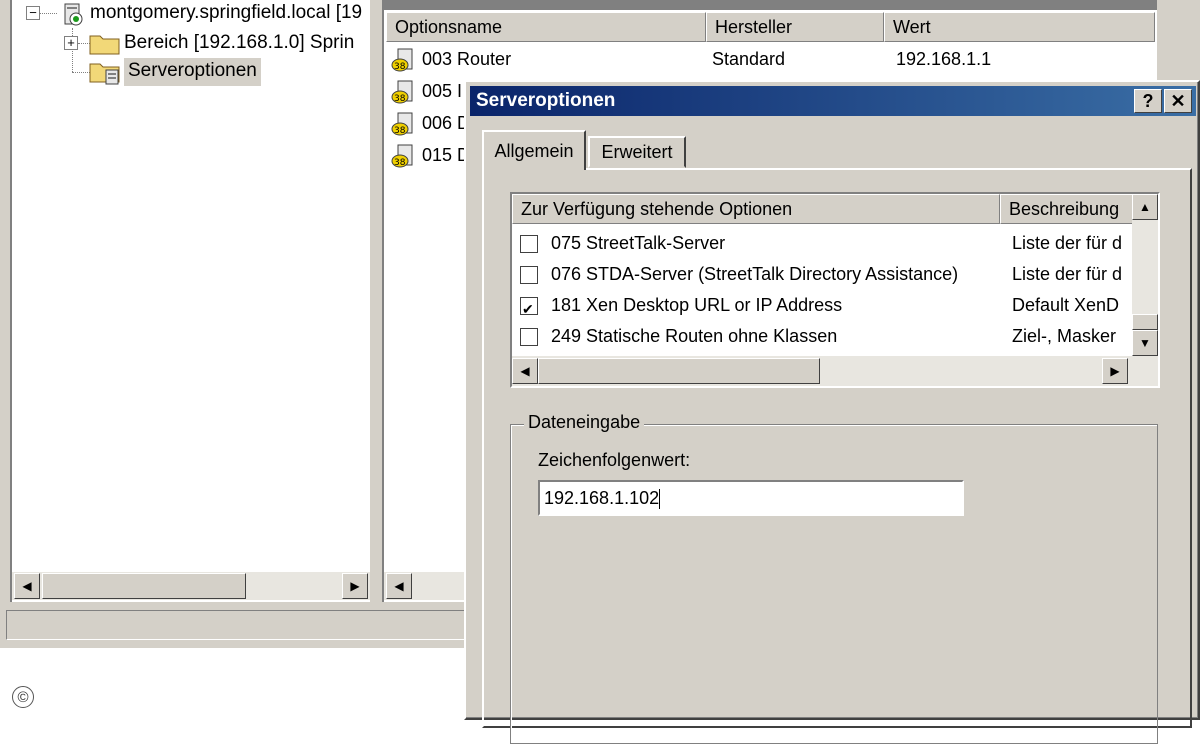  I want to click on option-name: 005 I, so click(442, 91).